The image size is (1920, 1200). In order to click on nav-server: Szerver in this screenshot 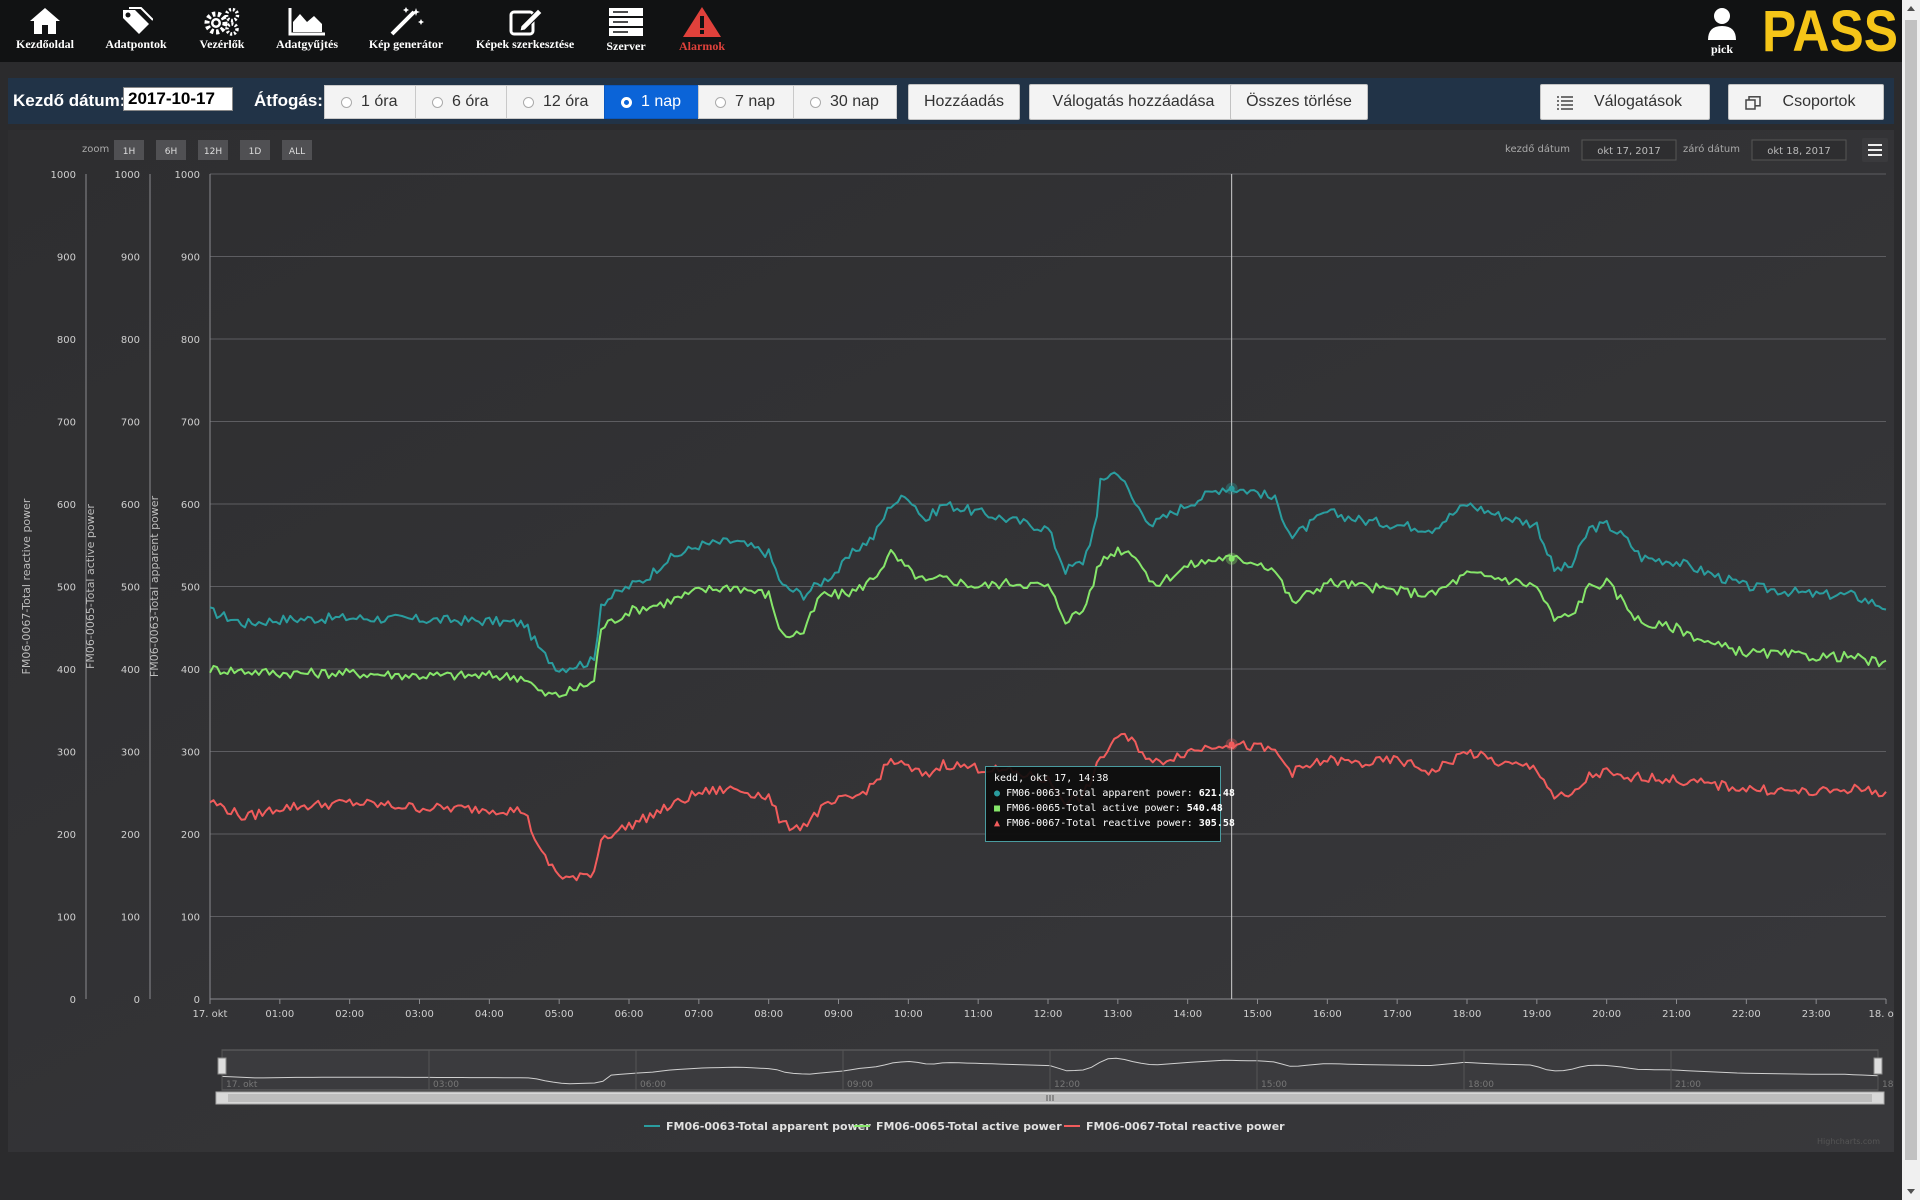, I will do `click(626, 32)`.